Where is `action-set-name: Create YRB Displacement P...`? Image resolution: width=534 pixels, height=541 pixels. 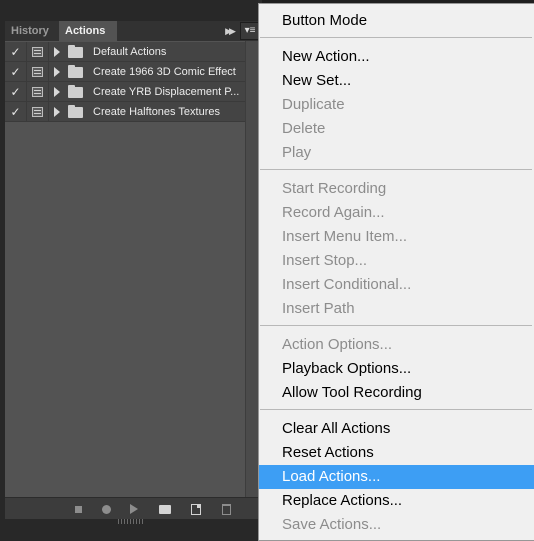
action-set-name: Create YRB Displacement P... is located at coordinates (166, 92).